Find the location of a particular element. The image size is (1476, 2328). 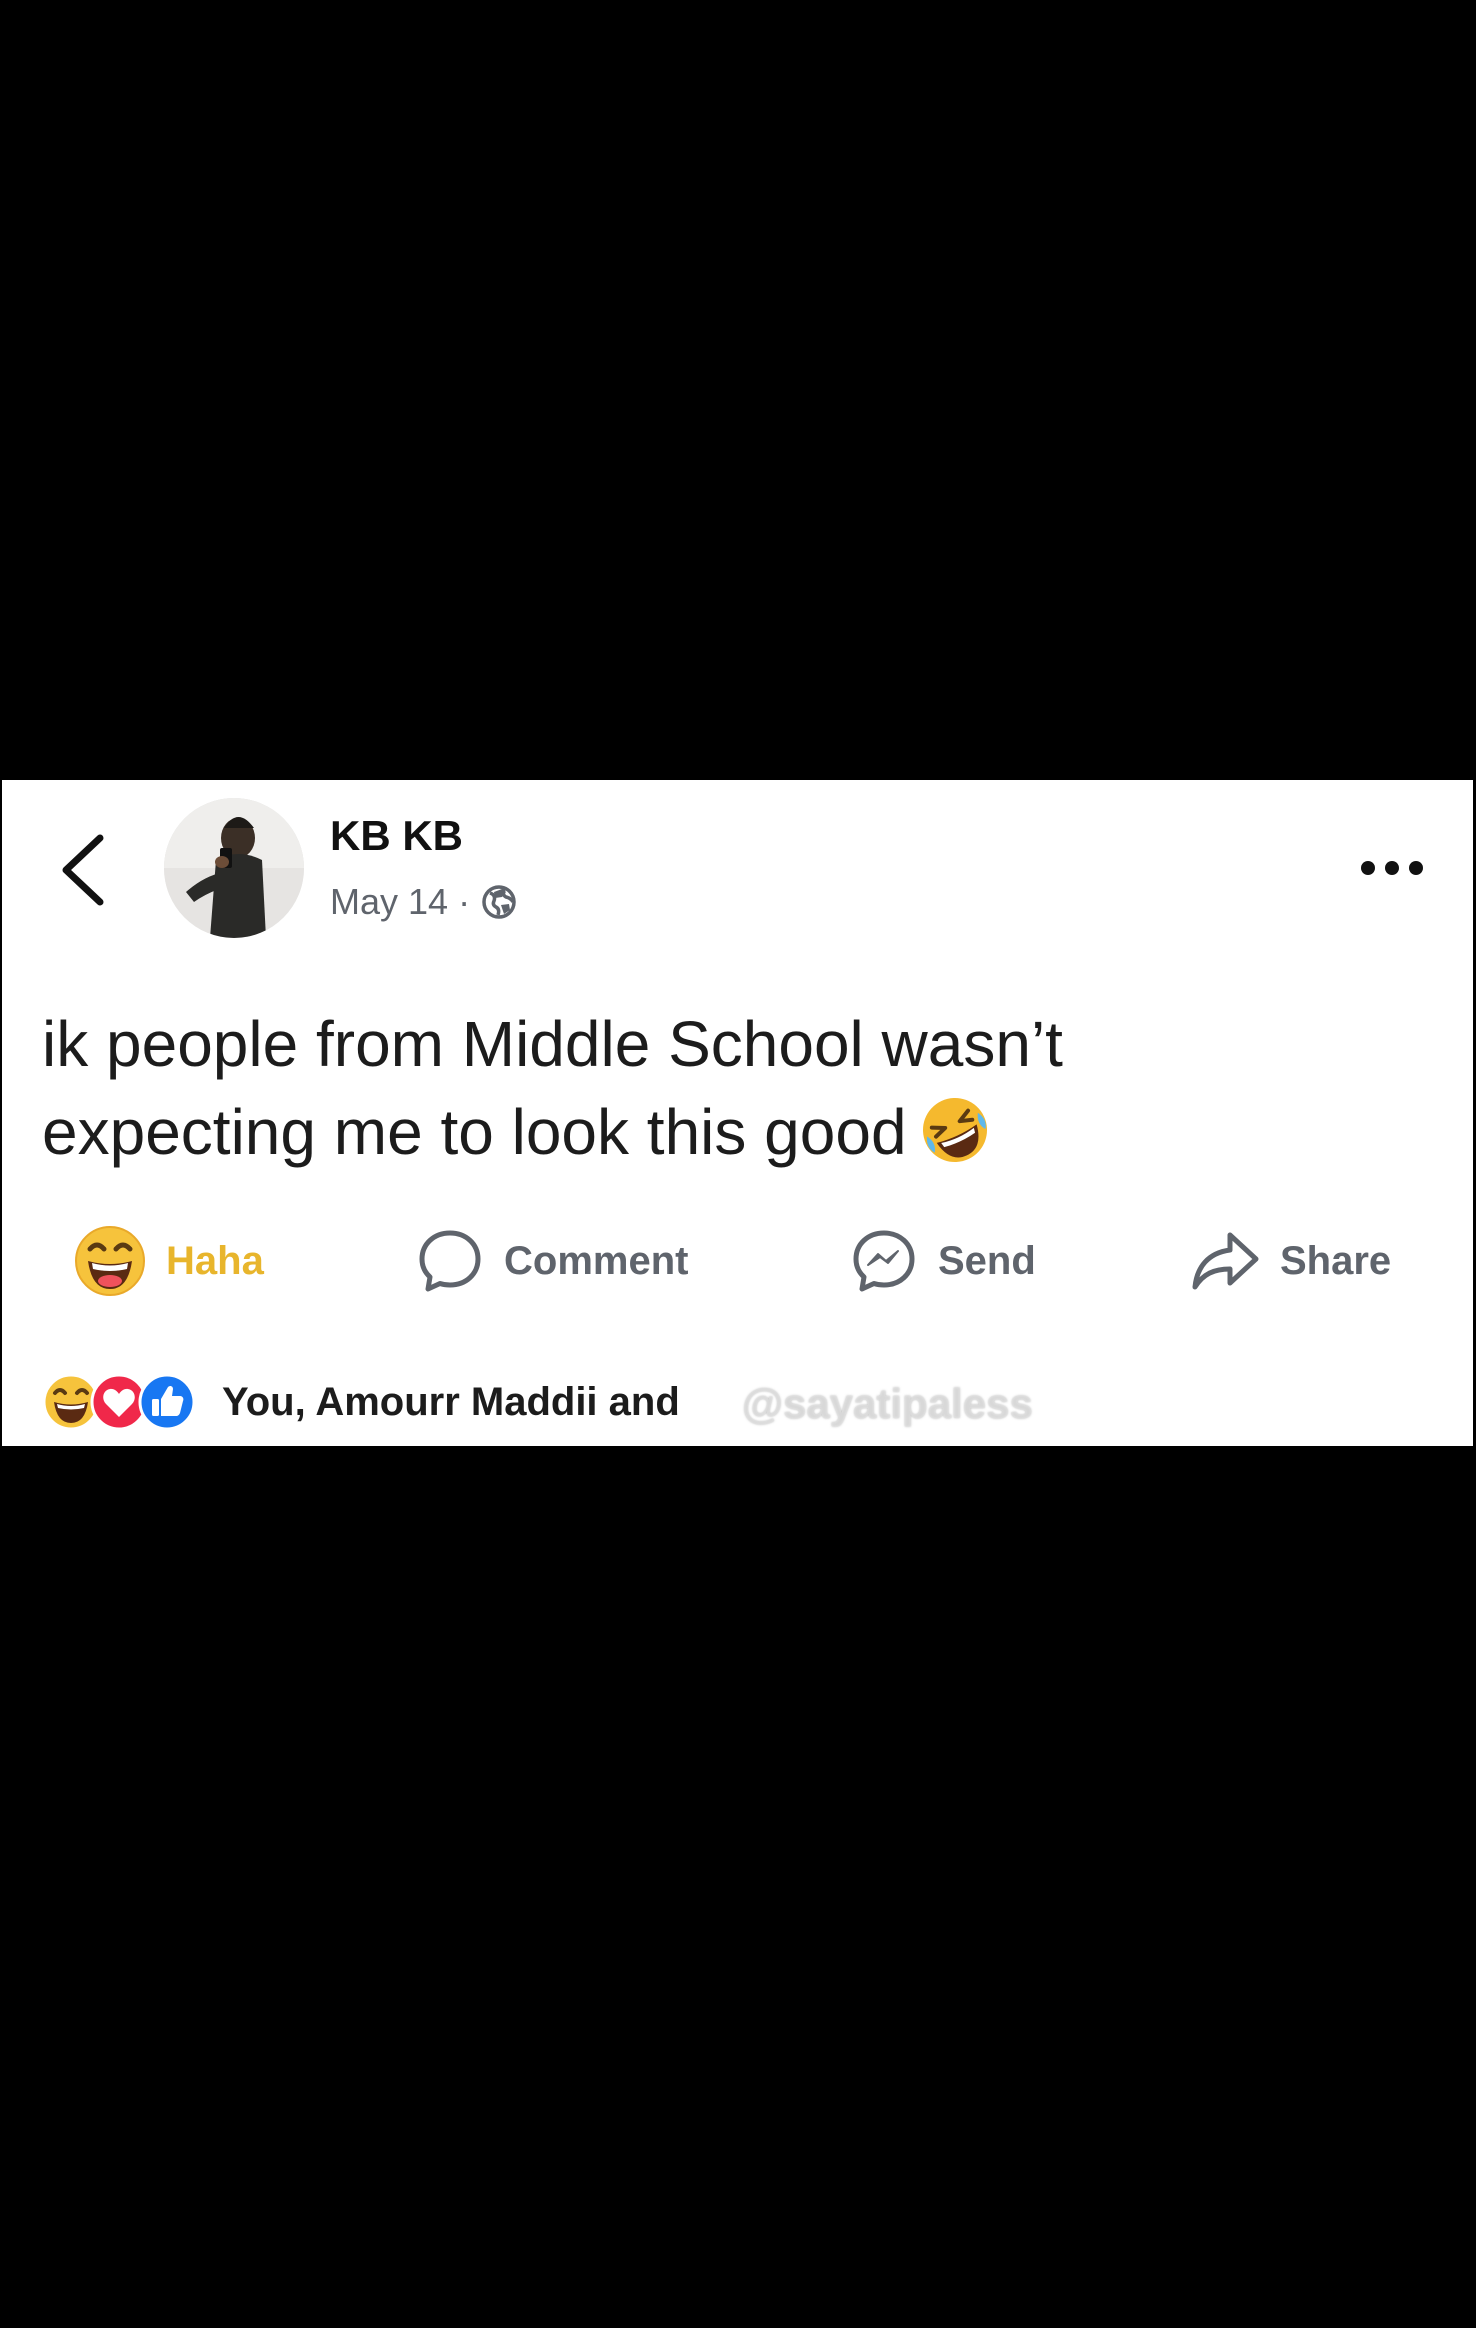

avatar is located at coordinates (234, 868).